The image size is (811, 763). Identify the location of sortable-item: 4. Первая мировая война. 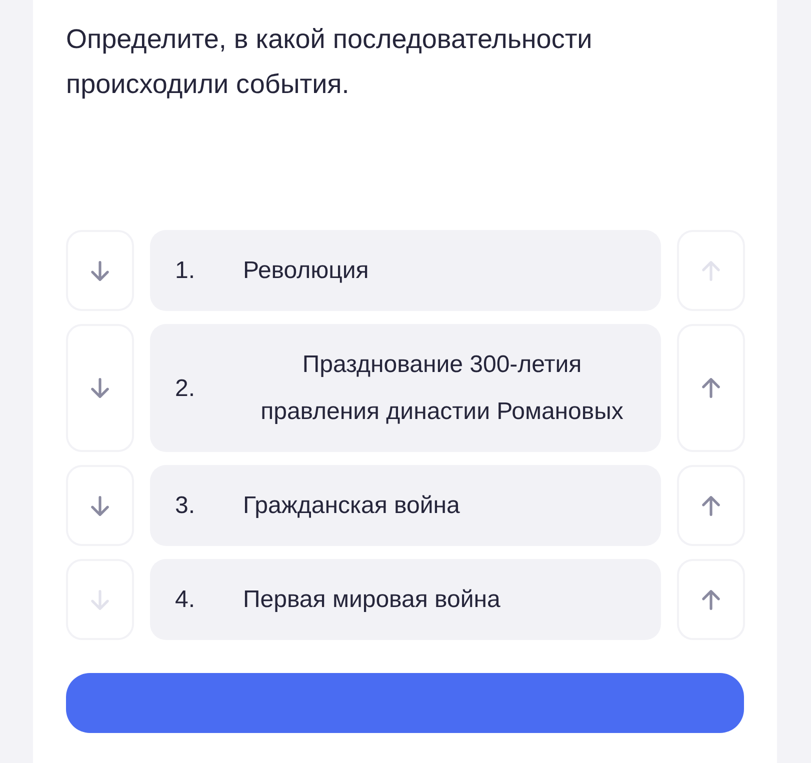
(405, 599).